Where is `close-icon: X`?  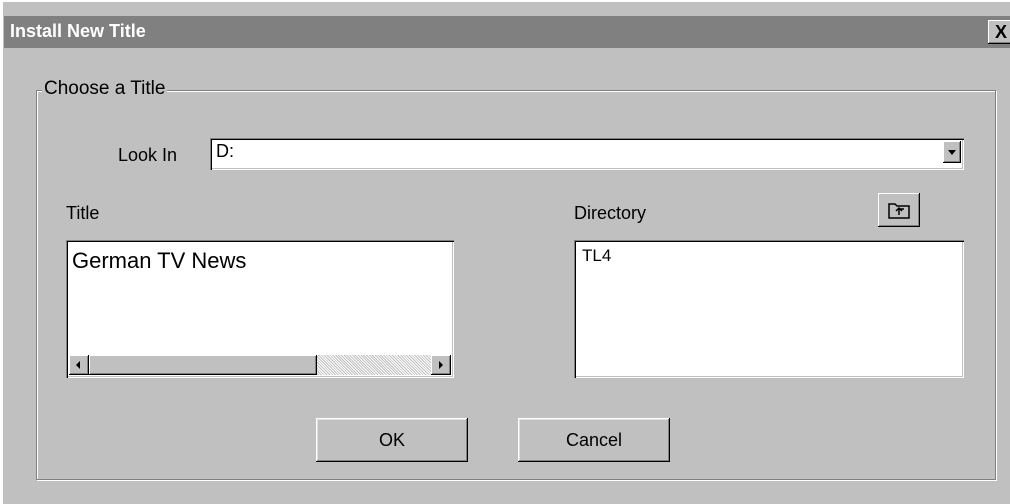
close-icon: X is located at coordinates (1000, 32).